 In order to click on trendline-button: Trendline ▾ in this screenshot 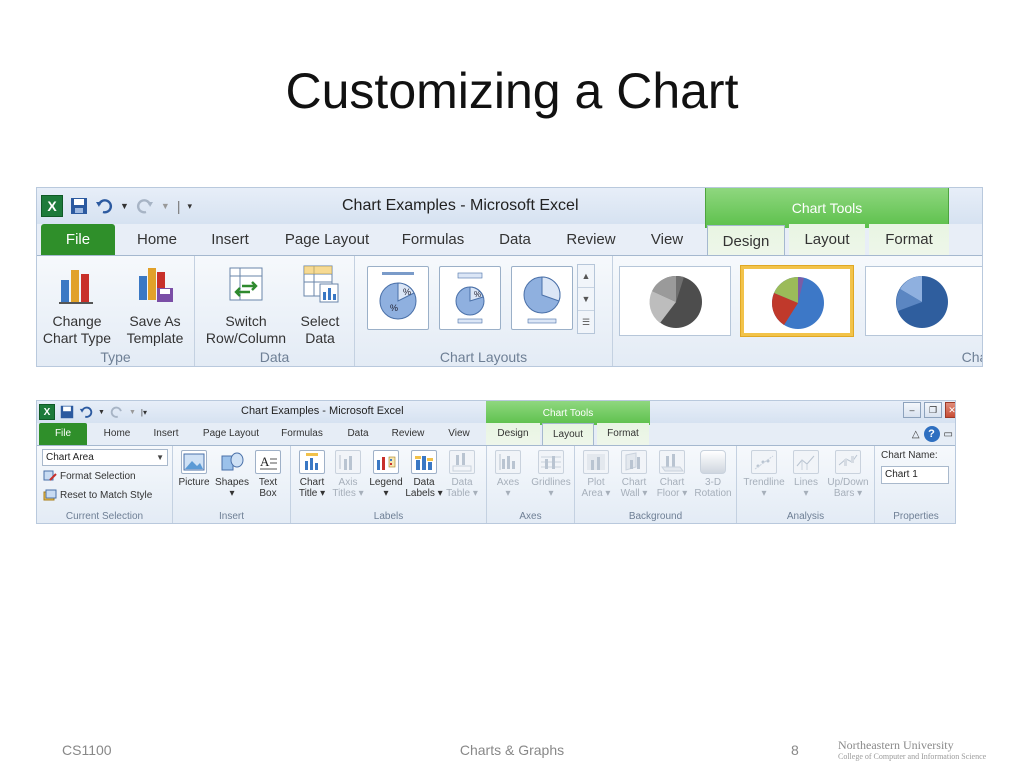, I will do `click(764, 474)`.